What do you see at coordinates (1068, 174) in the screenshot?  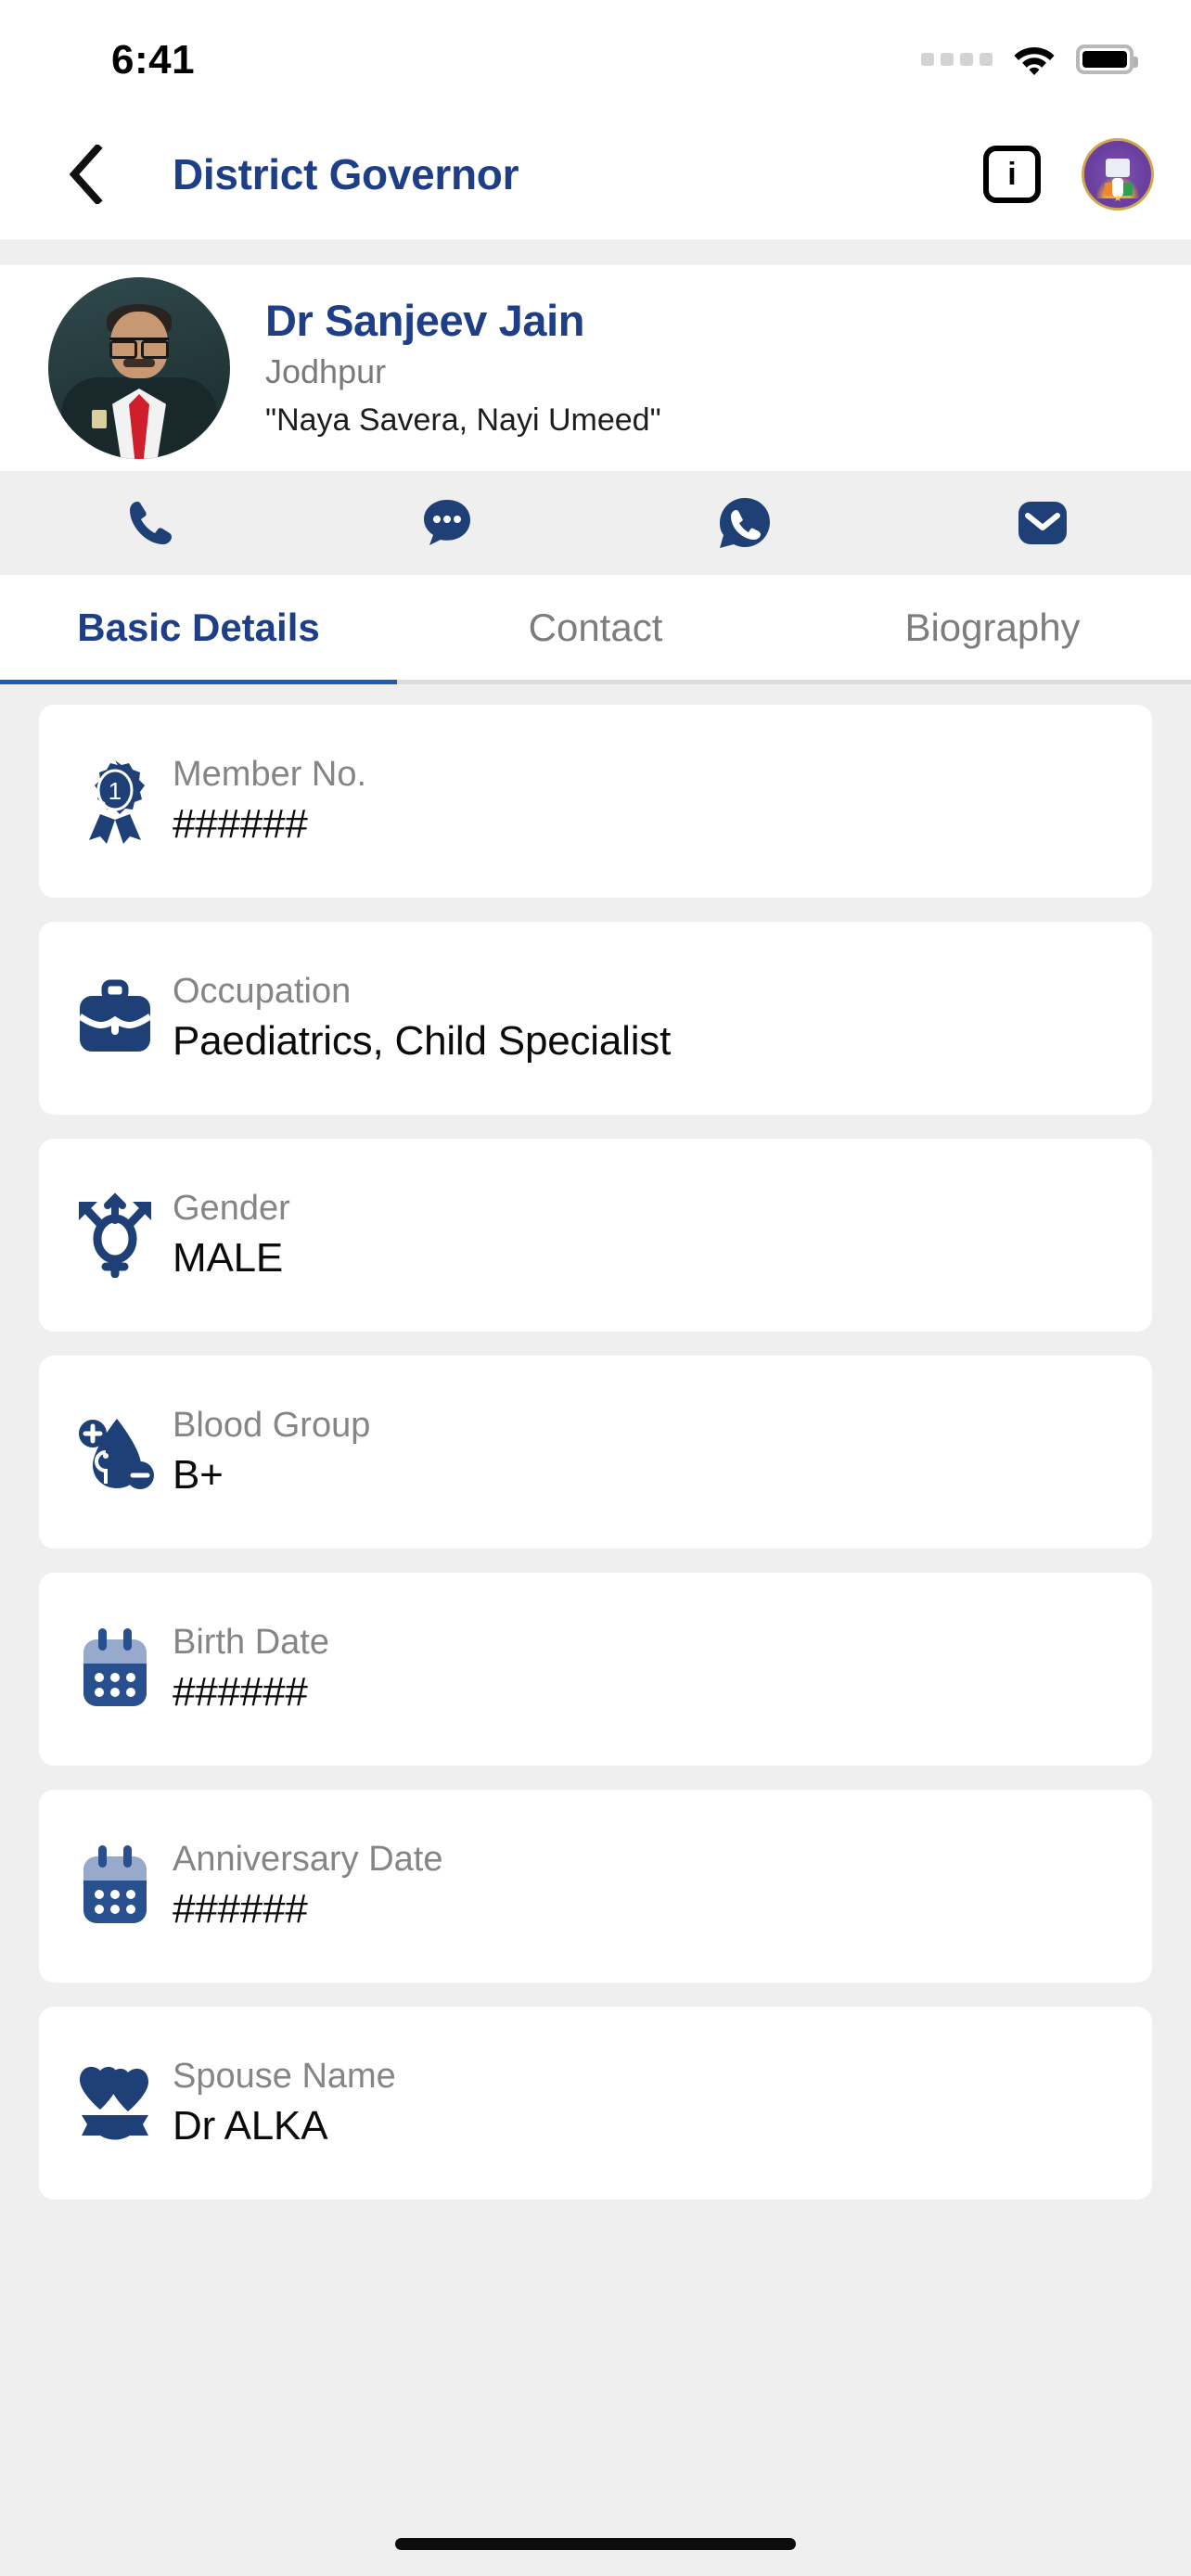 I see `nav-actions: i ★` at bounding box center [1068, 174].